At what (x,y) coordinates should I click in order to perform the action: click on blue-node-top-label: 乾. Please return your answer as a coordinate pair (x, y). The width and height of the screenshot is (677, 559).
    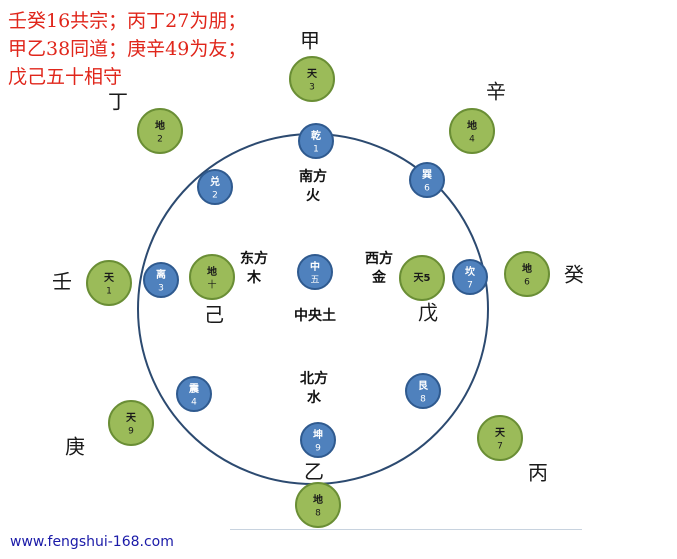
    Looking at the image, I should click on (316, 135).